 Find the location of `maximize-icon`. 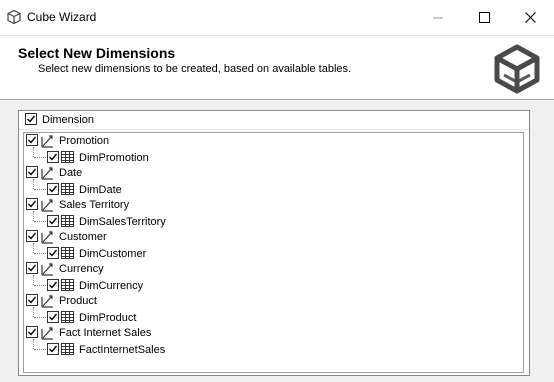

maximize-icon is located at coordinates (484, 17).